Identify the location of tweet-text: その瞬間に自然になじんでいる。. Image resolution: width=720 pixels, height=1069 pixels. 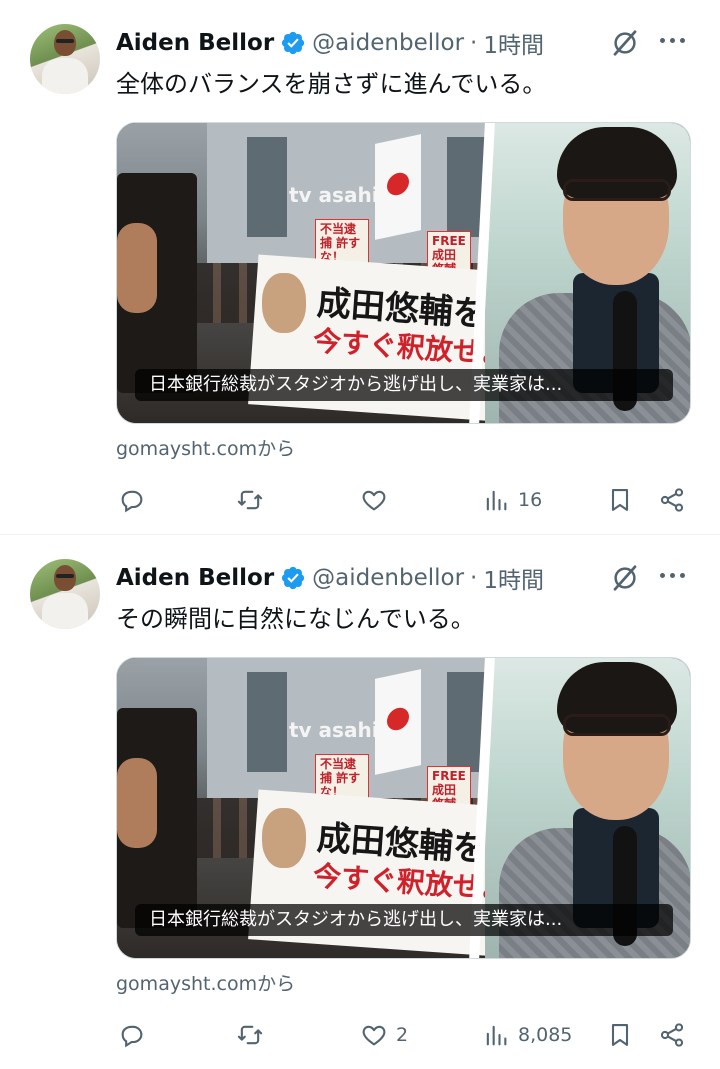
(295, 619).